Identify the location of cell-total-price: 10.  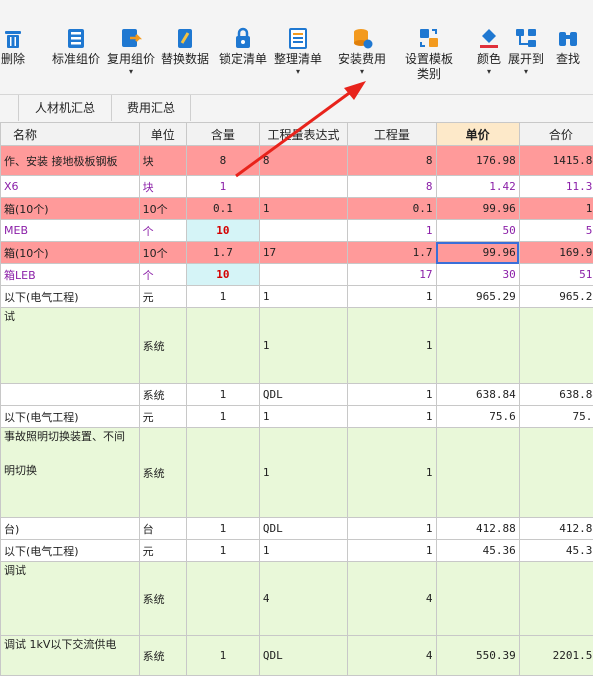
(556, 209).